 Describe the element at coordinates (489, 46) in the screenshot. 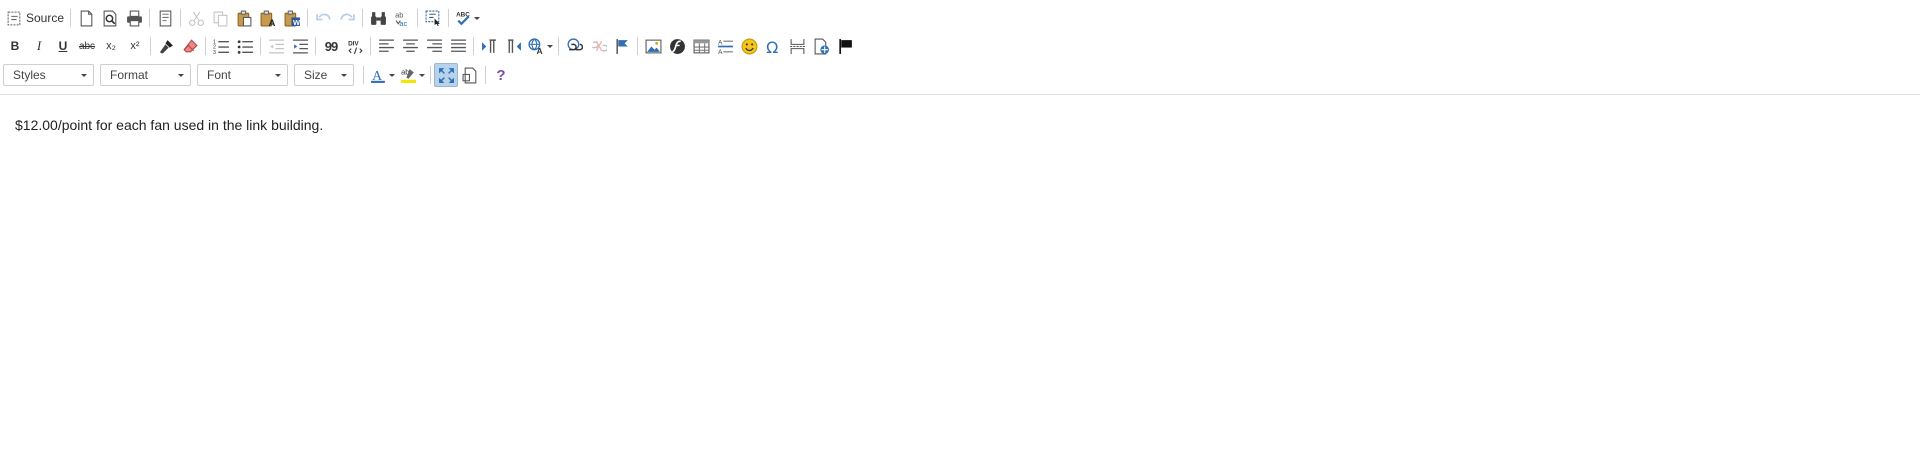

I see `text-direction-ltr-button` at that location.